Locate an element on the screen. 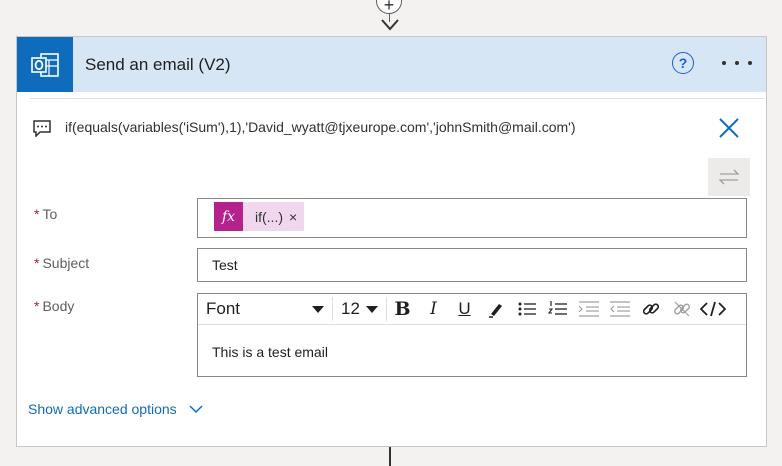 The image size is (782, 466). bullet-list-icon is located at coordinates (527, 309).